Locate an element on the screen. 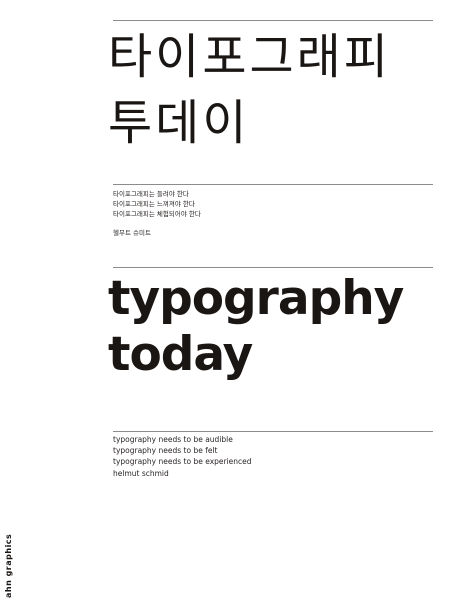  english-section-rule is located at coordinates (273, 431).